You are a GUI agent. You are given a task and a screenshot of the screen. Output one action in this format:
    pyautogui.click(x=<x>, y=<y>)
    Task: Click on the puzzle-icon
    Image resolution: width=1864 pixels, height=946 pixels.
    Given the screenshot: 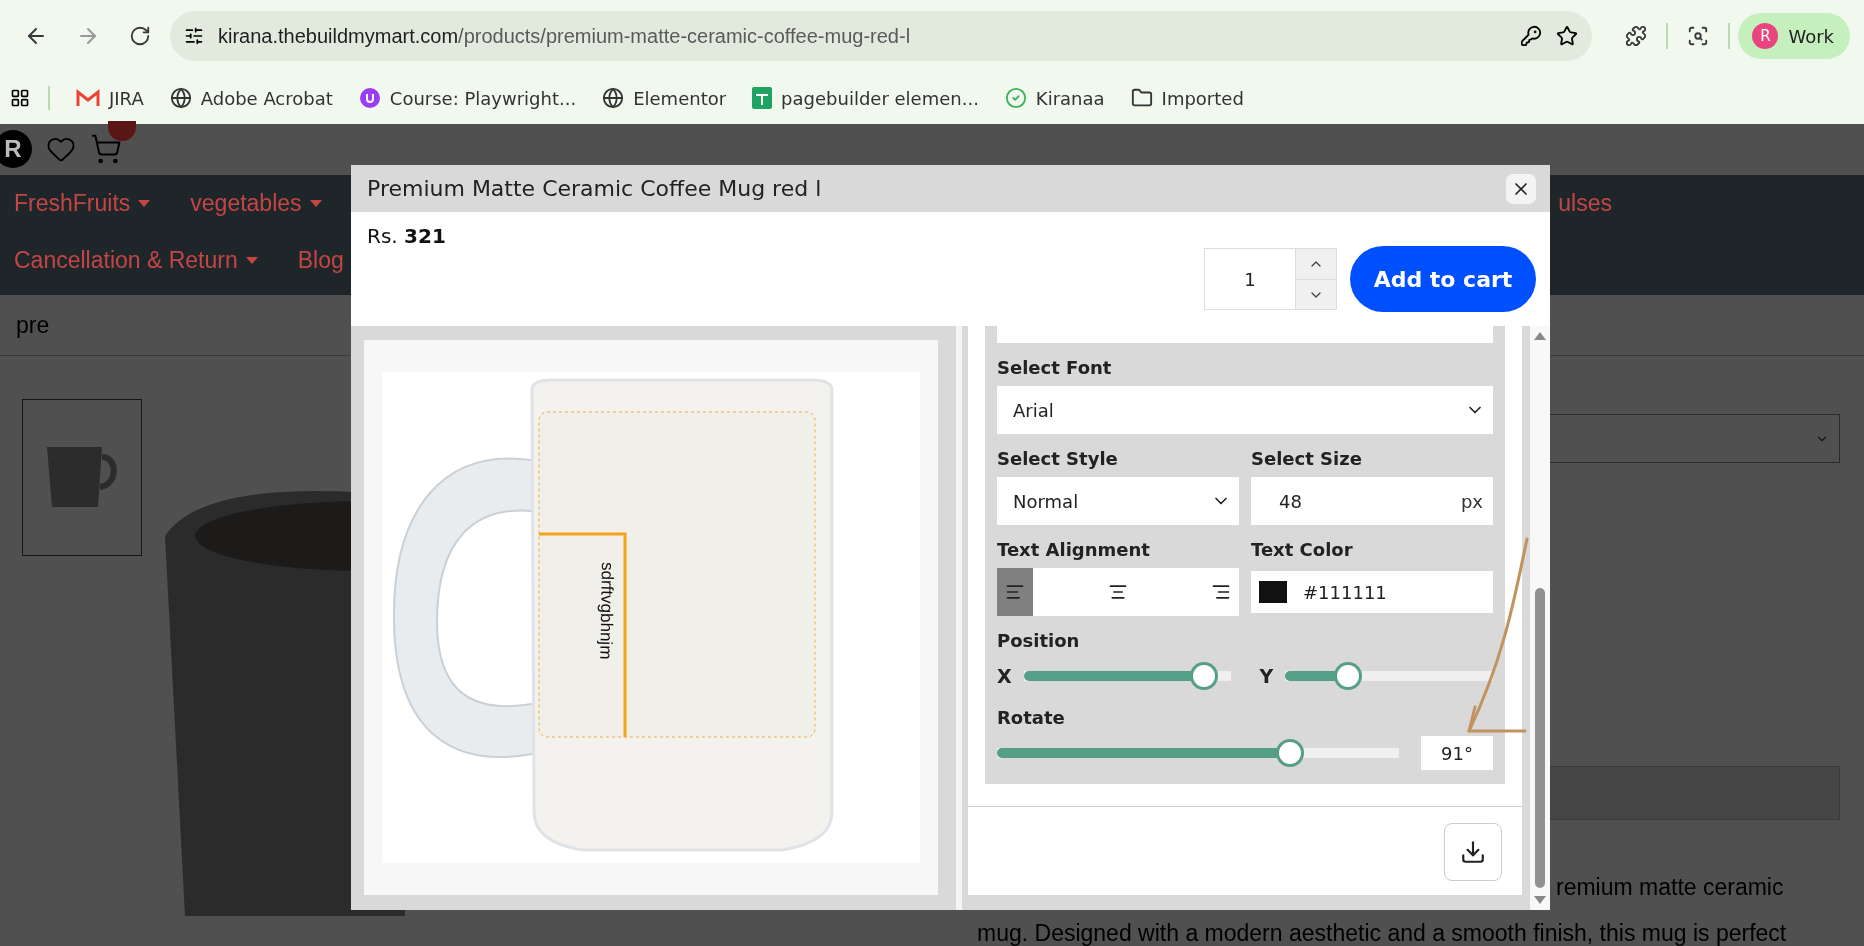 What is the action you would take?
    pyautogui.click(x=1636, y=36)
    